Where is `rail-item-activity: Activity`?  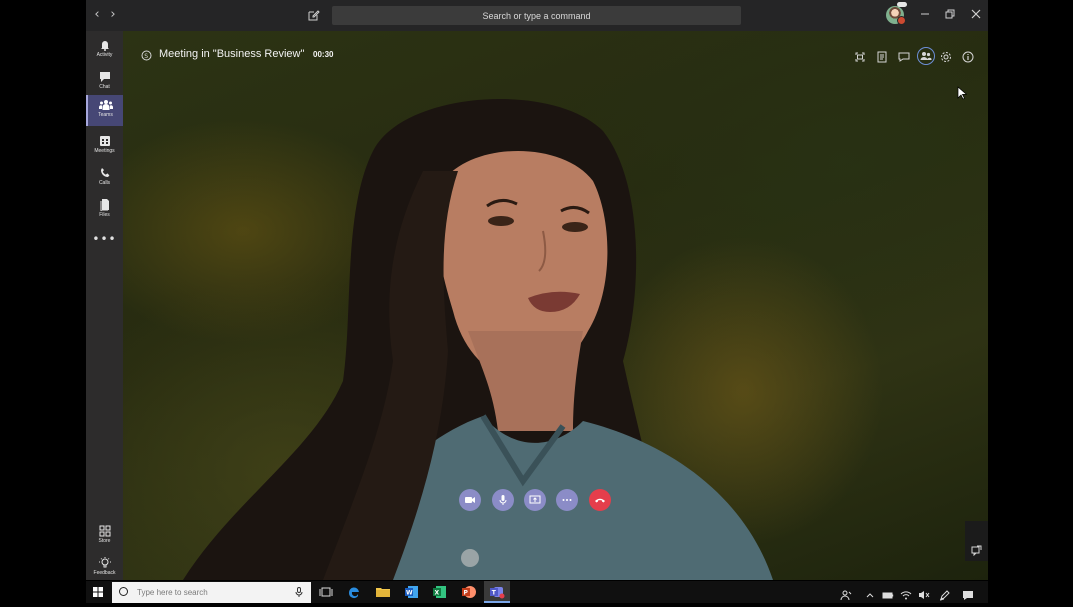
rail-item-activity: Activity is located at coordinates (104, 50).